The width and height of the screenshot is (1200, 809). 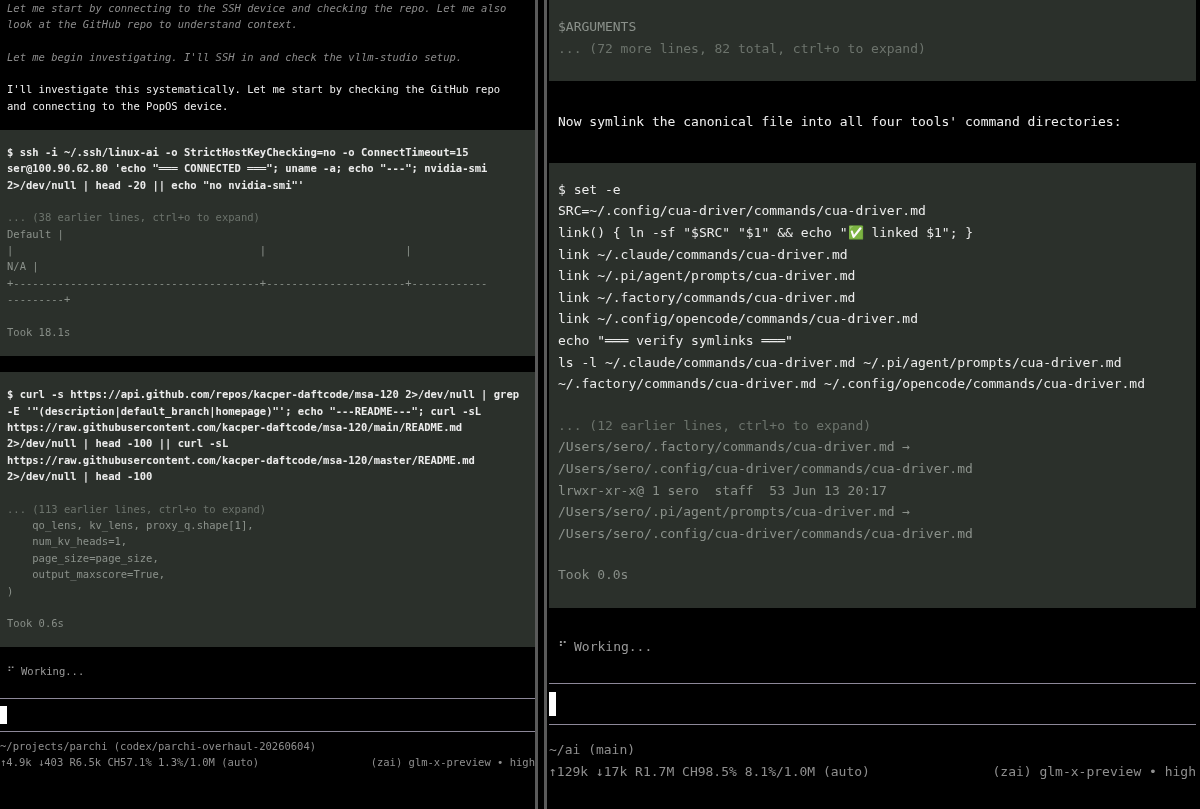 What do you see at coordinates (248, 169) in the screenshot?
I see `command-text: $ ssh -i ~/.ssh/linux-ai -o StrictHostKeyChecking=no -o ConnectTimeout=15 ser@100.90.62.80 'echo "═══ CONNECTED ═══"; uname -a; echo "---"; nvidia-smi 2>/dev/null | head -20 || echo "no nvidia-smi"'` at bounding box center [248, 169].